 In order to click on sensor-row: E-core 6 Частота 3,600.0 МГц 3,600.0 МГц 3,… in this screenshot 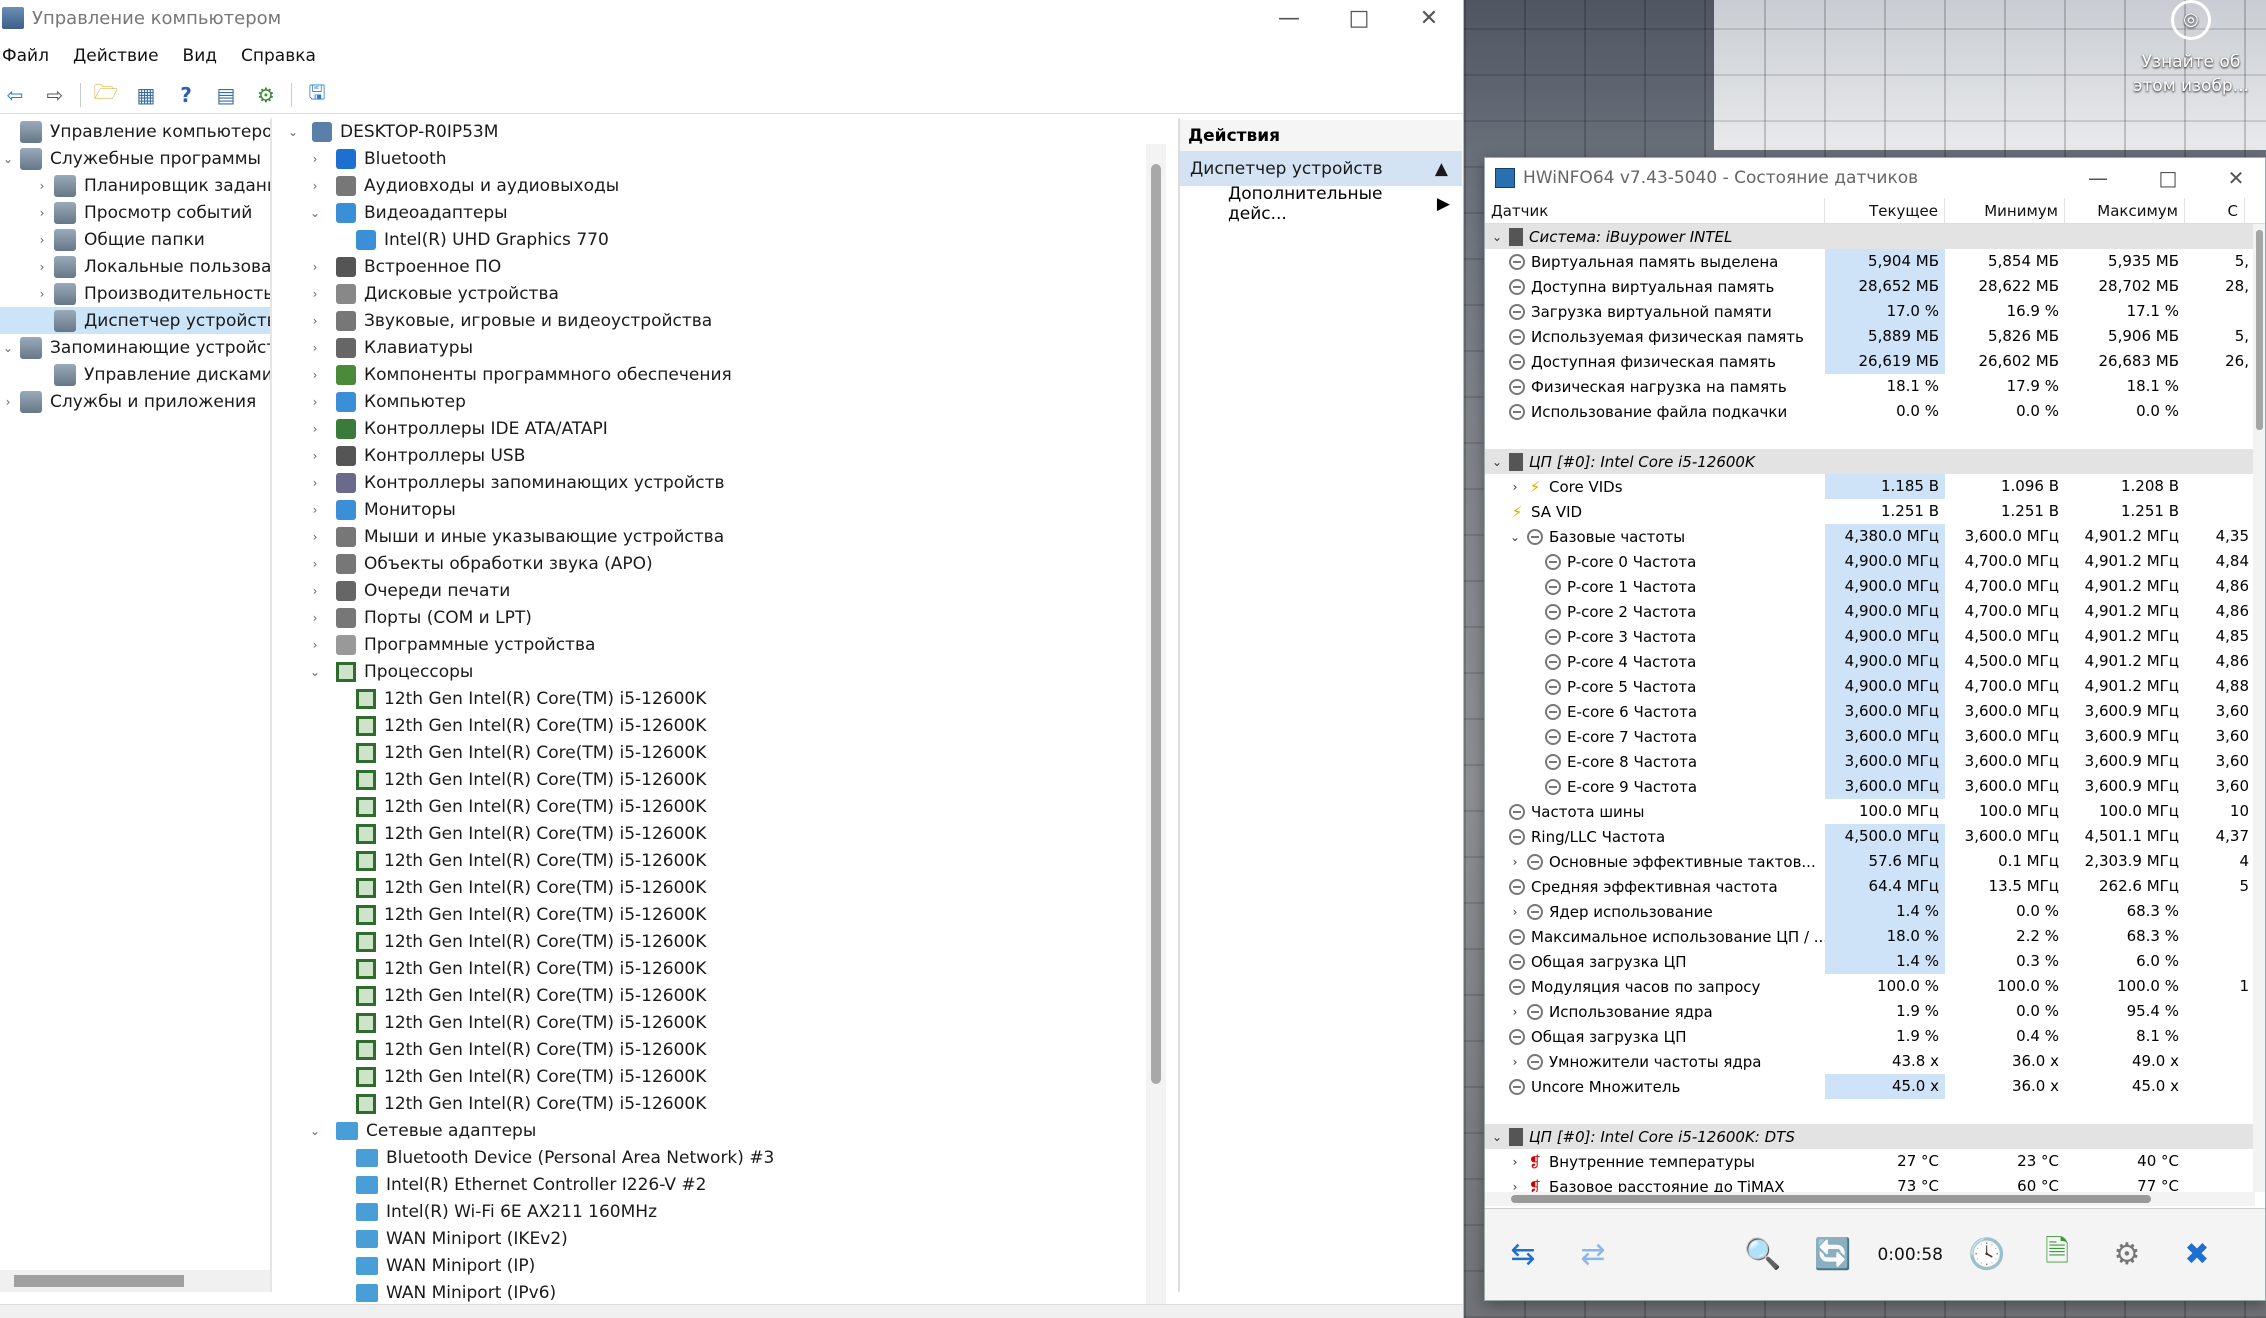, I will do `click(1870, 711)`.